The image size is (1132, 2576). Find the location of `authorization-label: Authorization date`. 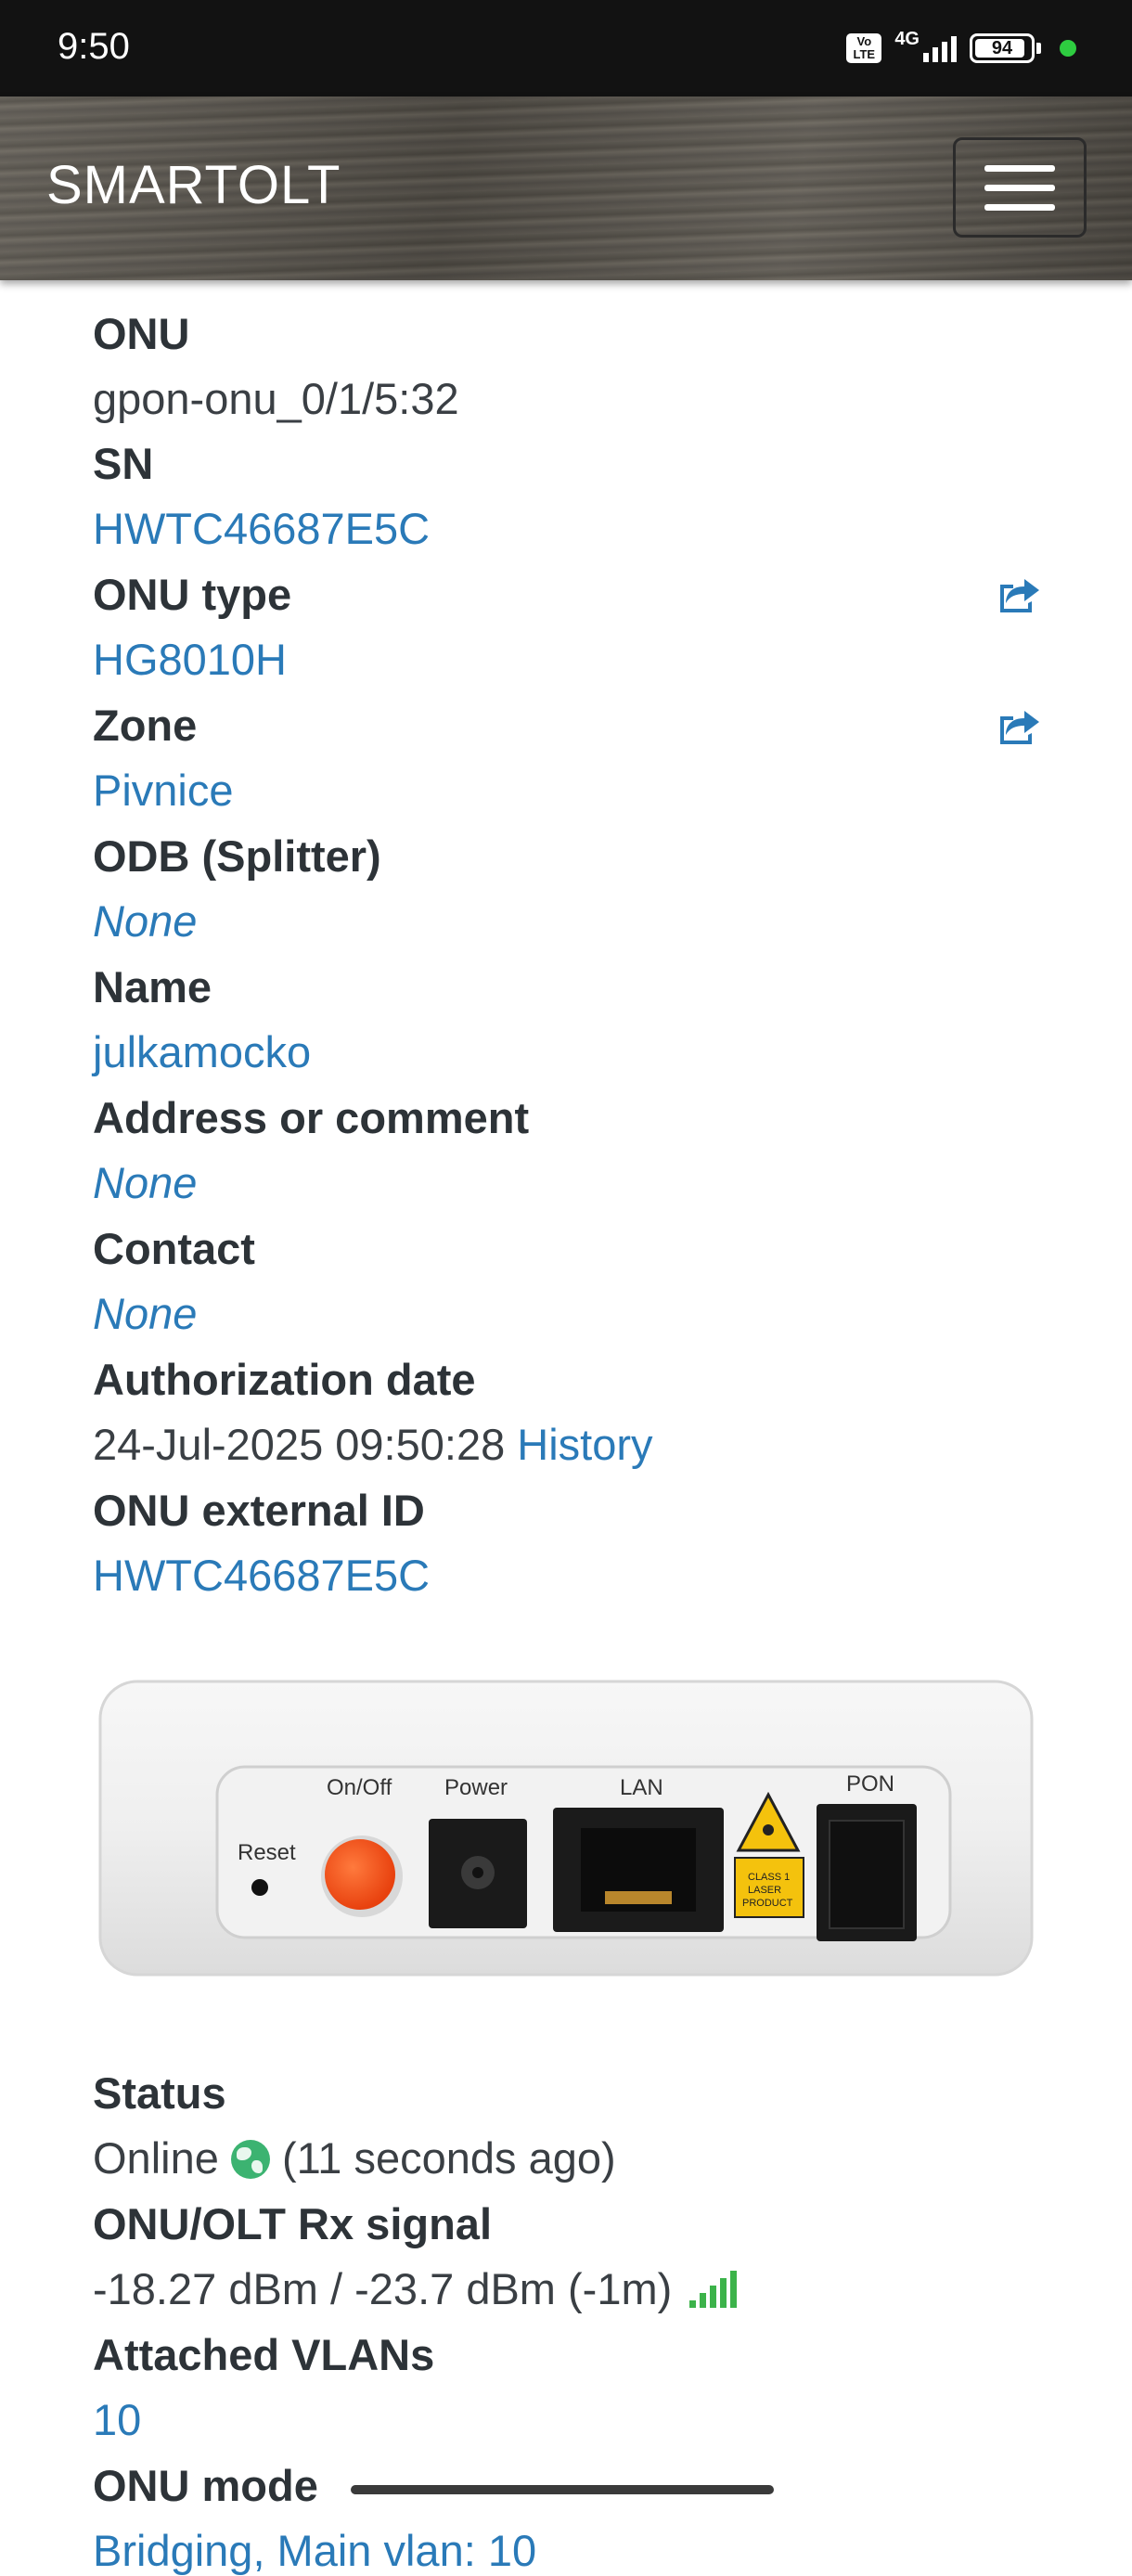

authorization-label: Authorization date is located at coordinates (285, 1379).